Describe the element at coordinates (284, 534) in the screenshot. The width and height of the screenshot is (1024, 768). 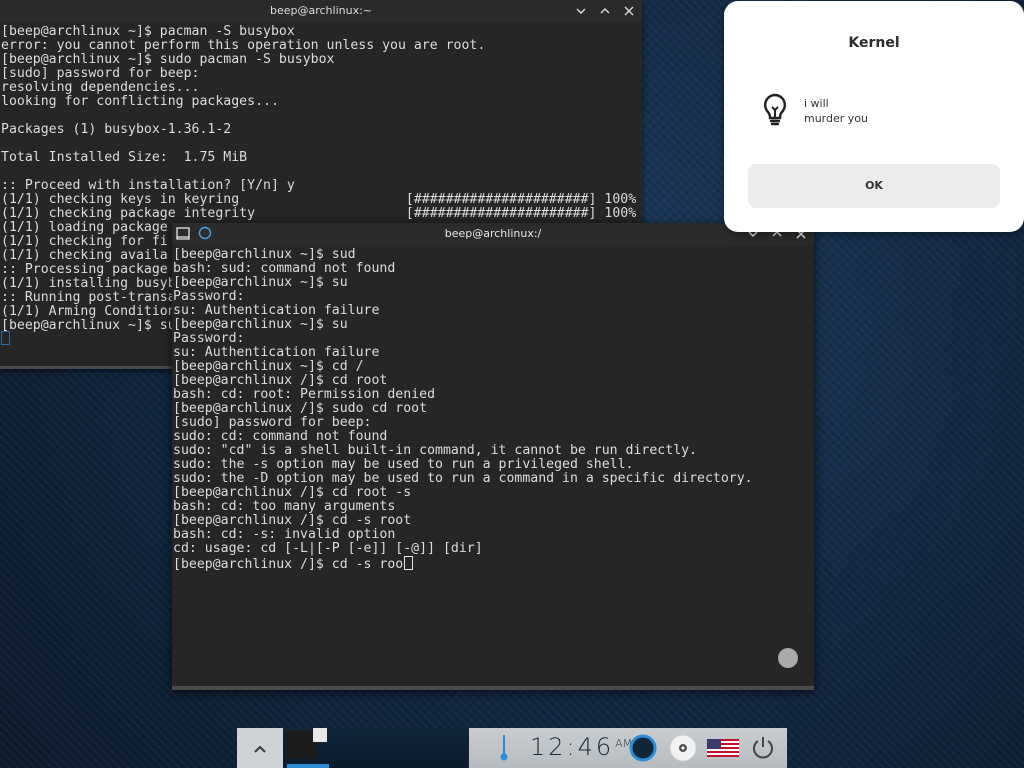
I see `terminal-line: bash: cd: -s: invalid option` at that location.